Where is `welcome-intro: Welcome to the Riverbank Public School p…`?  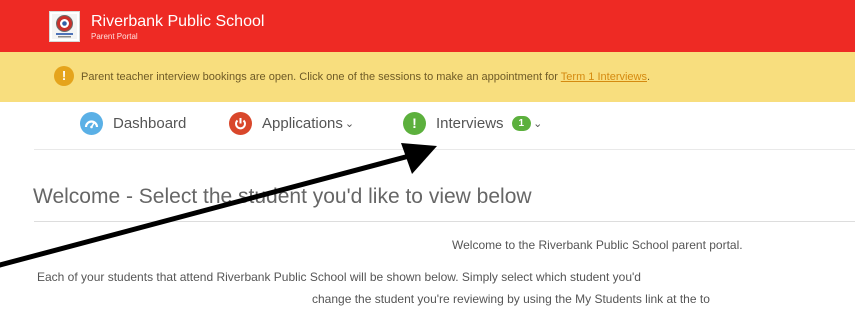
welcome-intro: Welcome to the Riverbank Public School p… is located at coordinates (597, 245).